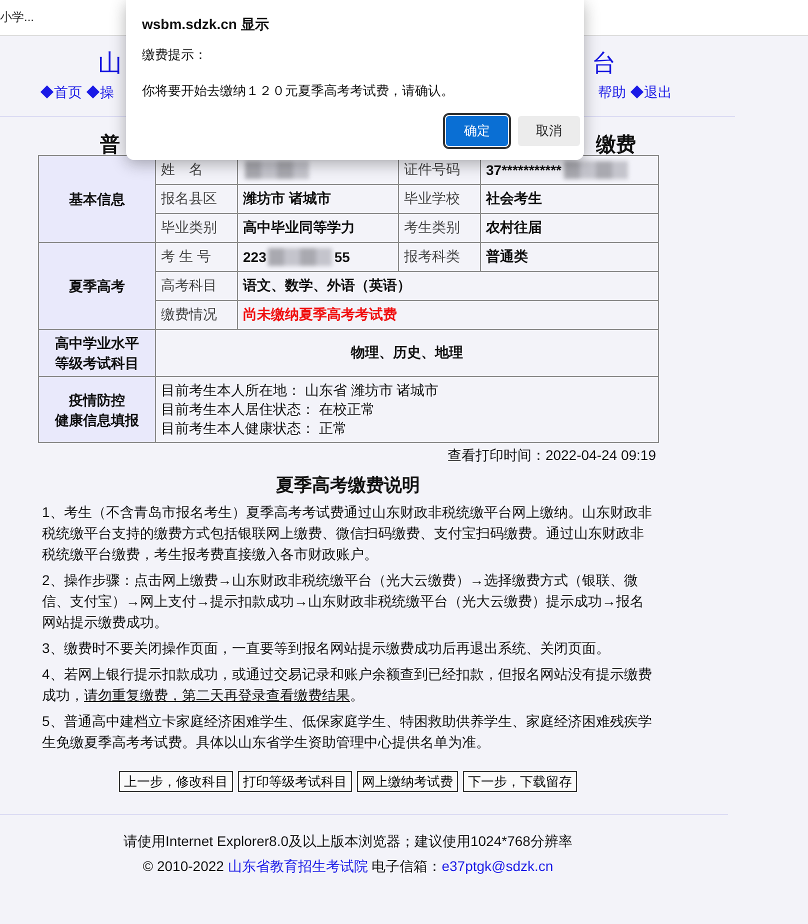  Describe the element at coordinates (342, 257) in the screenshot. I see `field-value: 55` at that location.